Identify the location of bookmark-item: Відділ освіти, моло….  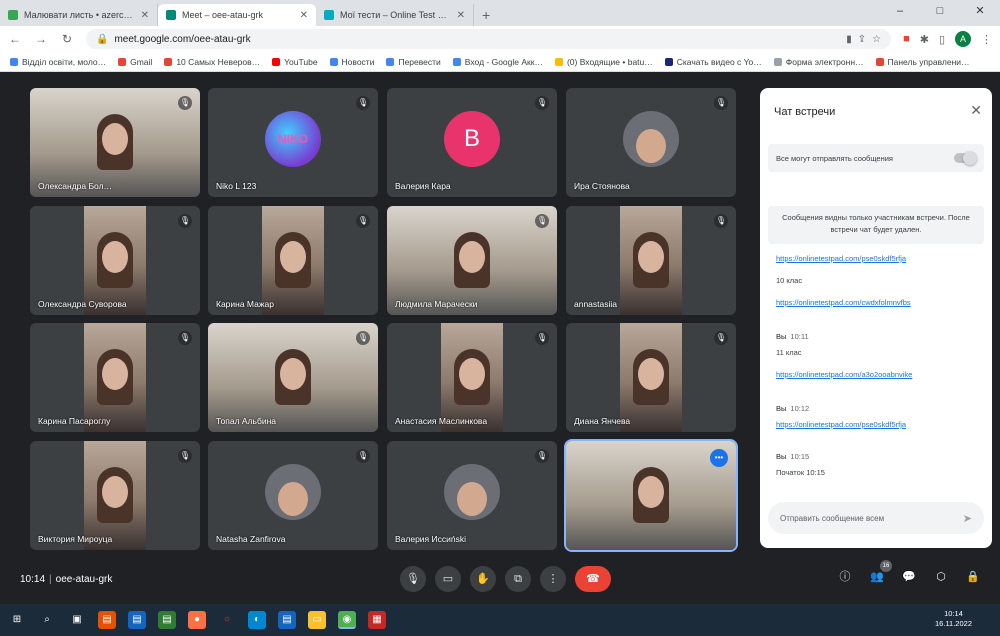
(58, 62).